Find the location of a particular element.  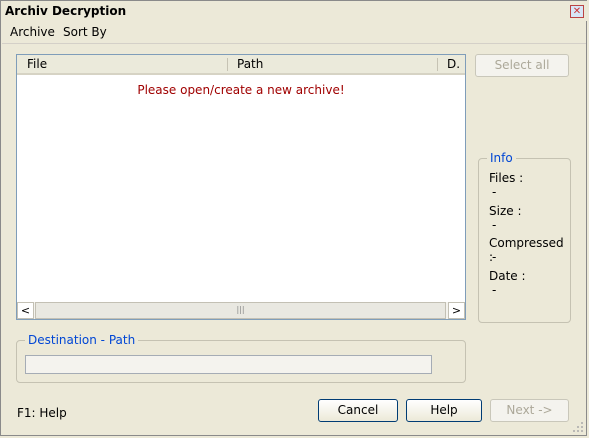

files-value: - is located at coordinates (494, 192).